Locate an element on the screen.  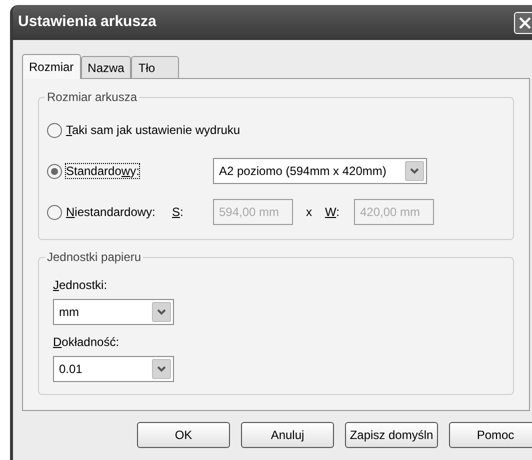
tab: Rozmiar is located at coordinates (51, 66).